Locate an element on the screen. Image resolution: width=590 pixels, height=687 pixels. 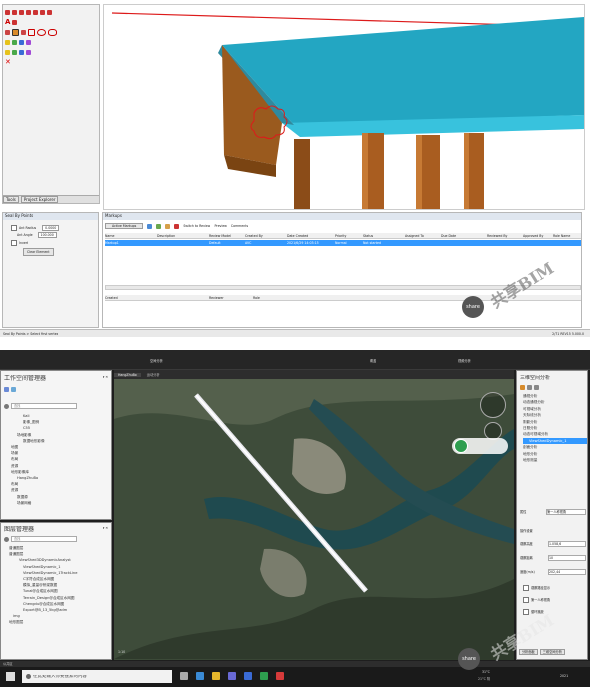
col-reviewed-by: Reviewed By is located at coordinates (505, 236).